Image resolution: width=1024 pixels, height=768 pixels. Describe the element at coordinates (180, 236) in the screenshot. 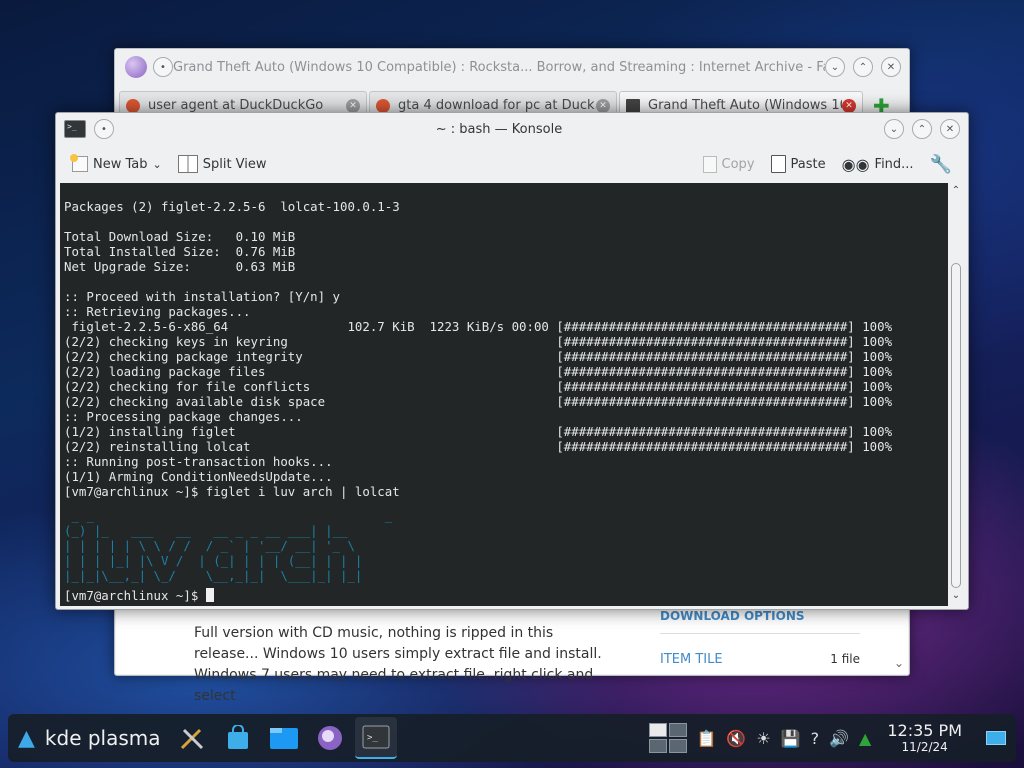

I see `terminal-line: Total Download Size: 0.10 MiB` at that location.